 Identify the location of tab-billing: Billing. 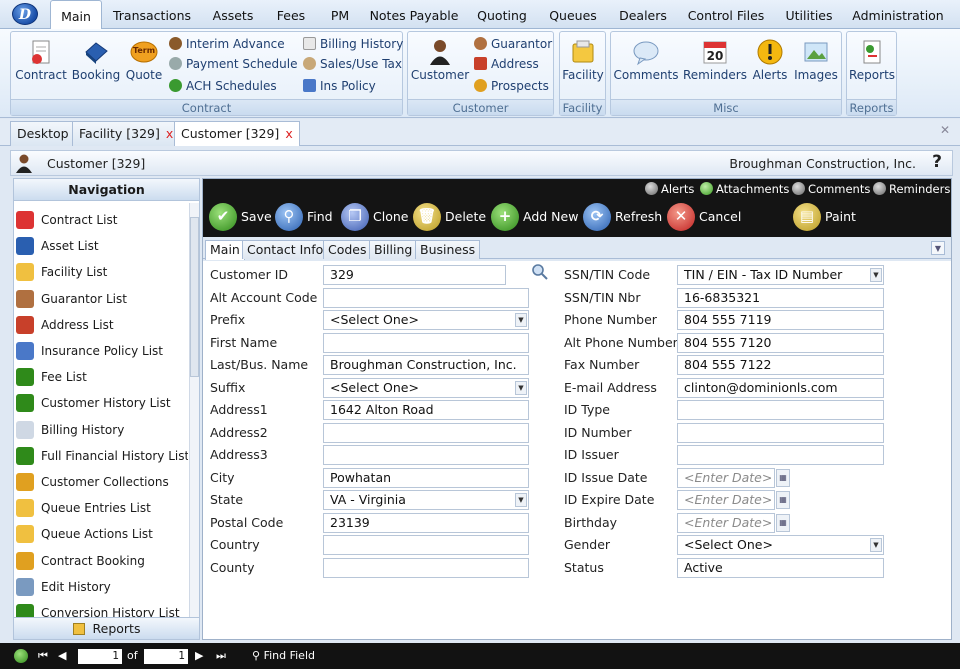
(393, 249).